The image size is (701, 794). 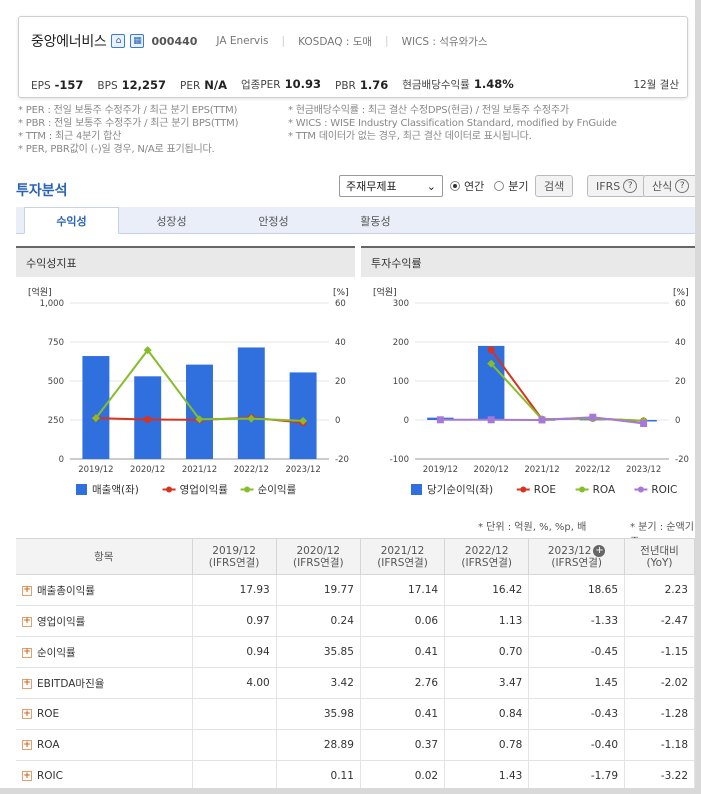 What do you see at coordinates (104, 556) in the screenshot?
I see `column-header-item: 항목` at bounding box center [104, 556].